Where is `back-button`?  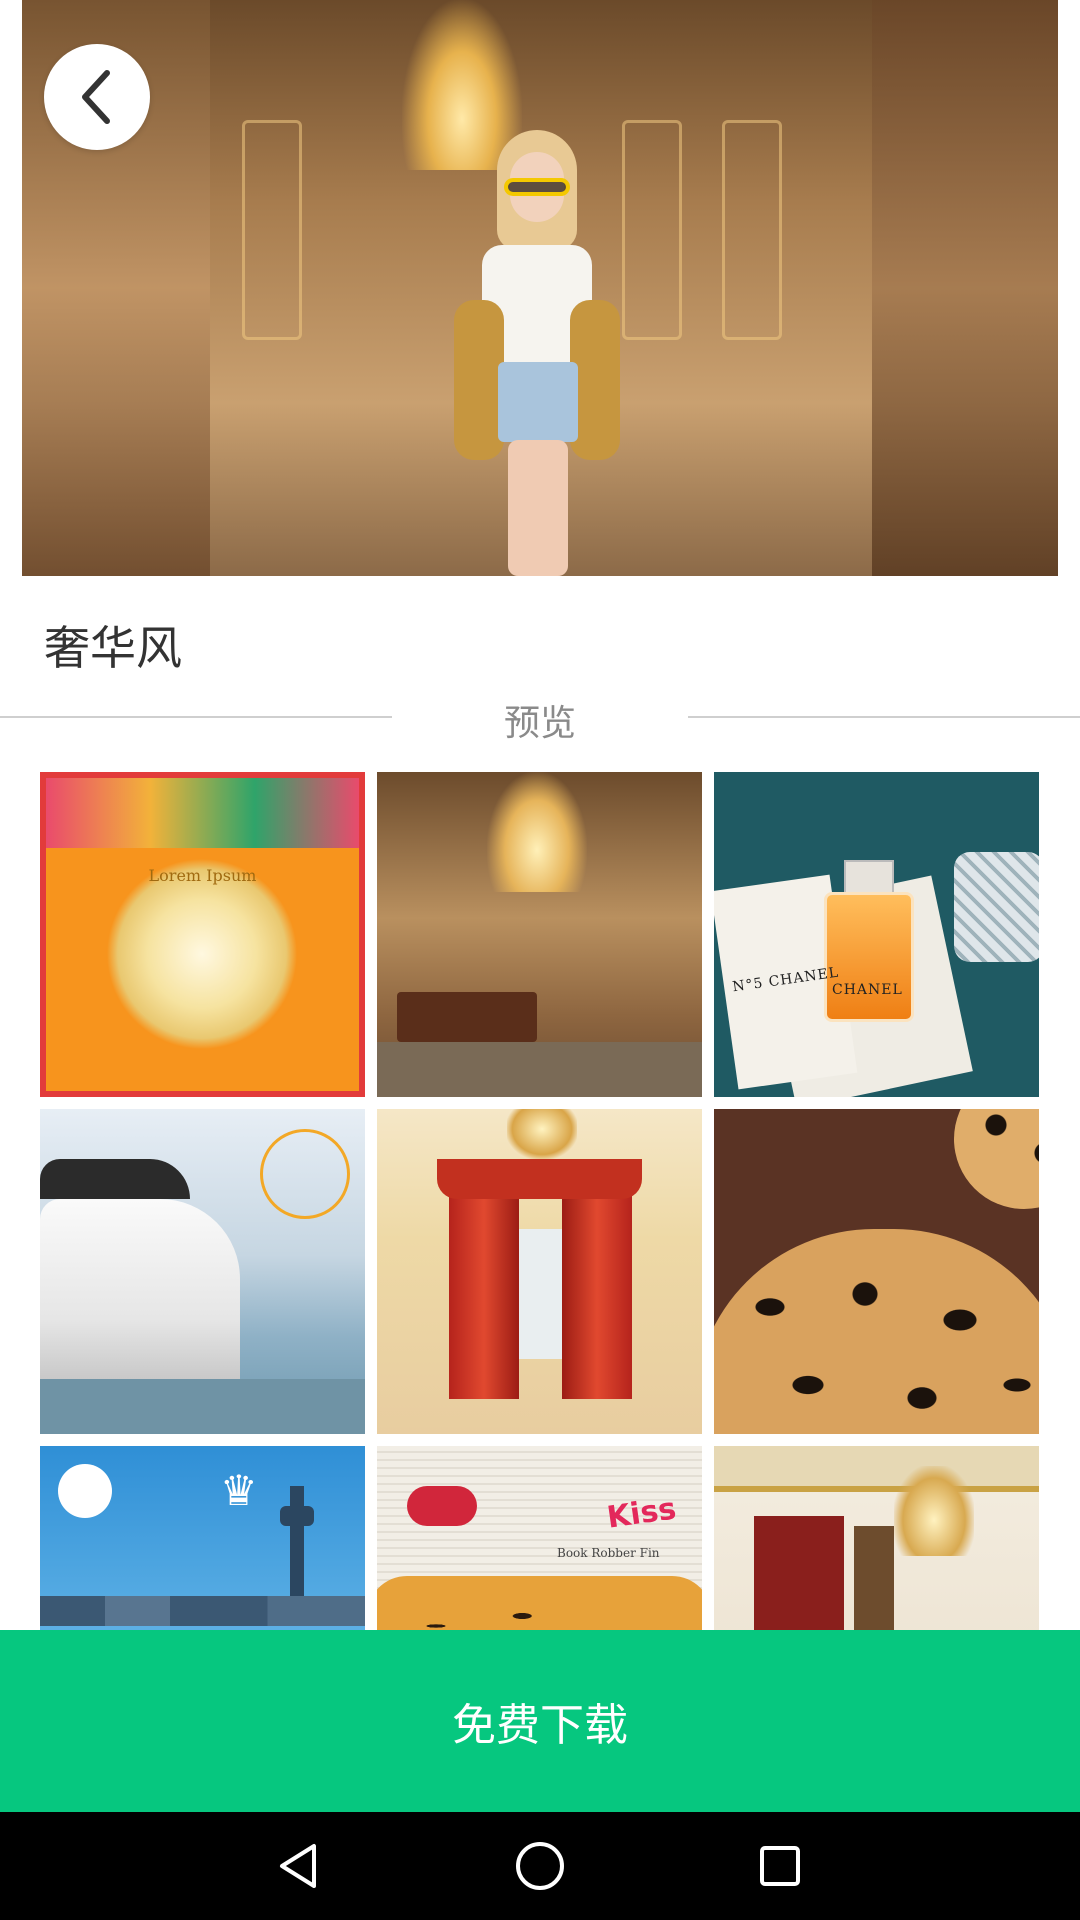 back-button is located at coordinates (97, 97).